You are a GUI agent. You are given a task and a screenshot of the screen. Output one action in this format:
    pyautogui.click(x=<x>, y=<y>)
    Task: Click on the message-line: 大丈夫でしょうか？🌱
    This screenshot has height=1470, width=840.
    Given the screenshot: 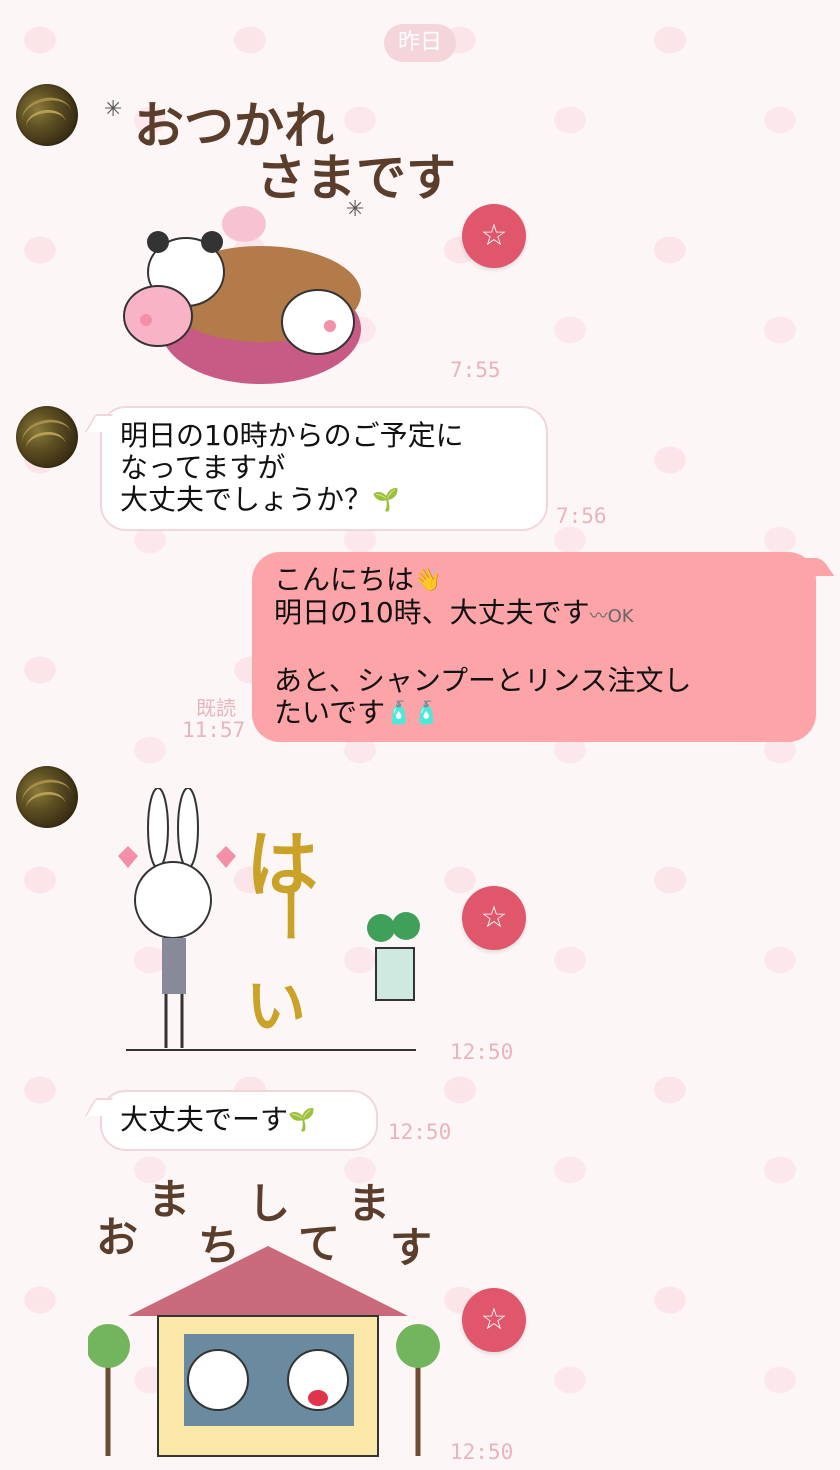 What is the action you would take?
    pyautogui.click(x=324, y=500)
    